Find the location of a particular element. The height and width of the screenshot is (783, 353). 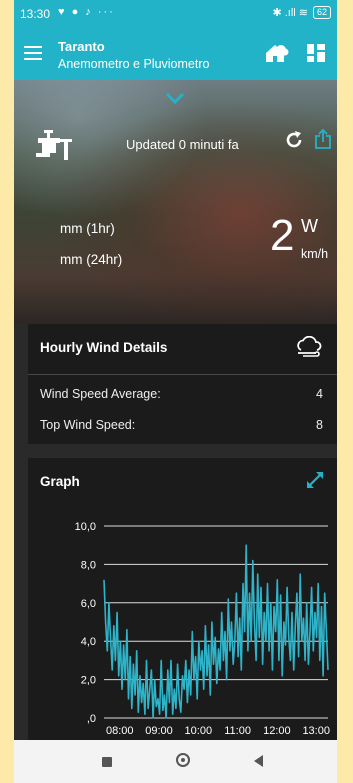

home-cloud-icon is located at coordinates (276, 53).